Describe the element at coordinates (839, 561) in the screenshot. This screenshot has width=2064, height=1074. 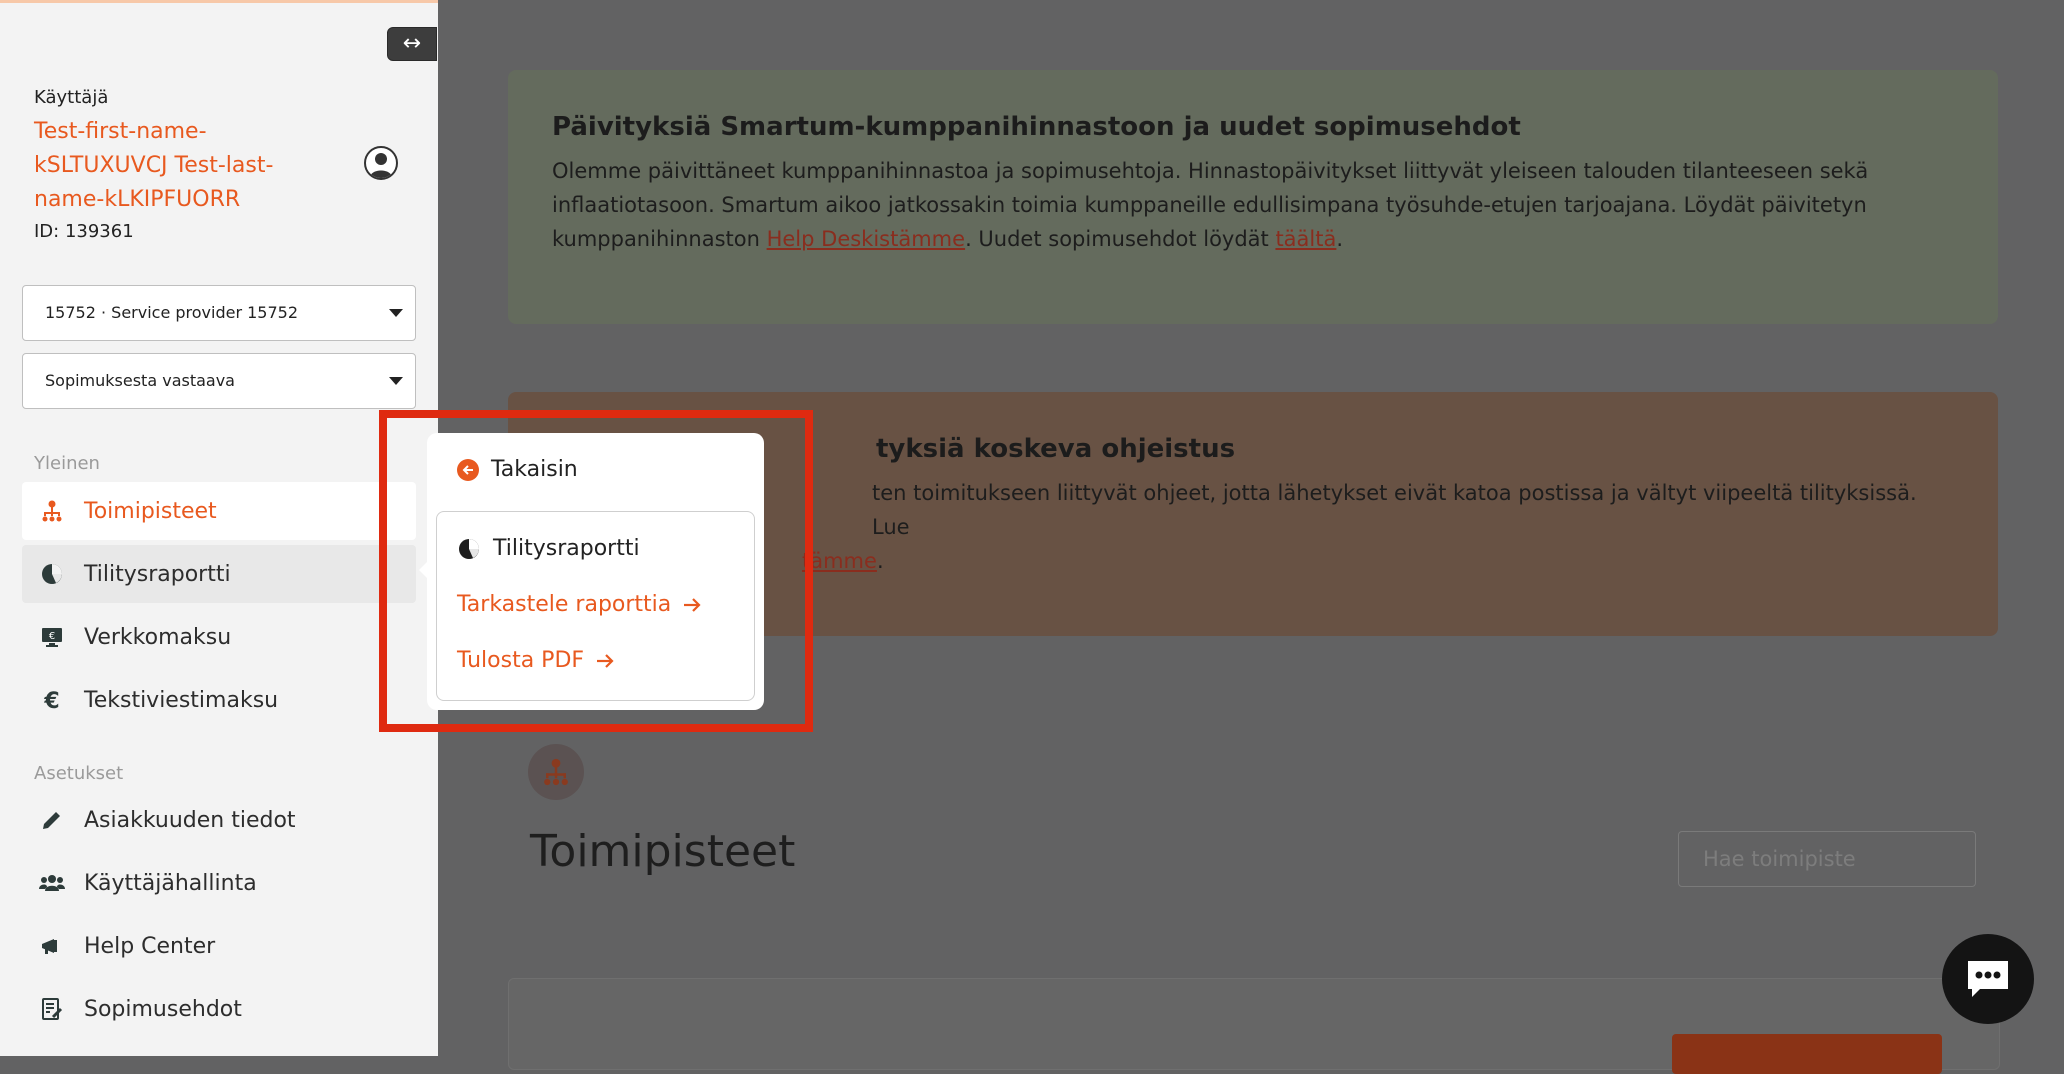
I see `shipping-link: tämme` at that location.